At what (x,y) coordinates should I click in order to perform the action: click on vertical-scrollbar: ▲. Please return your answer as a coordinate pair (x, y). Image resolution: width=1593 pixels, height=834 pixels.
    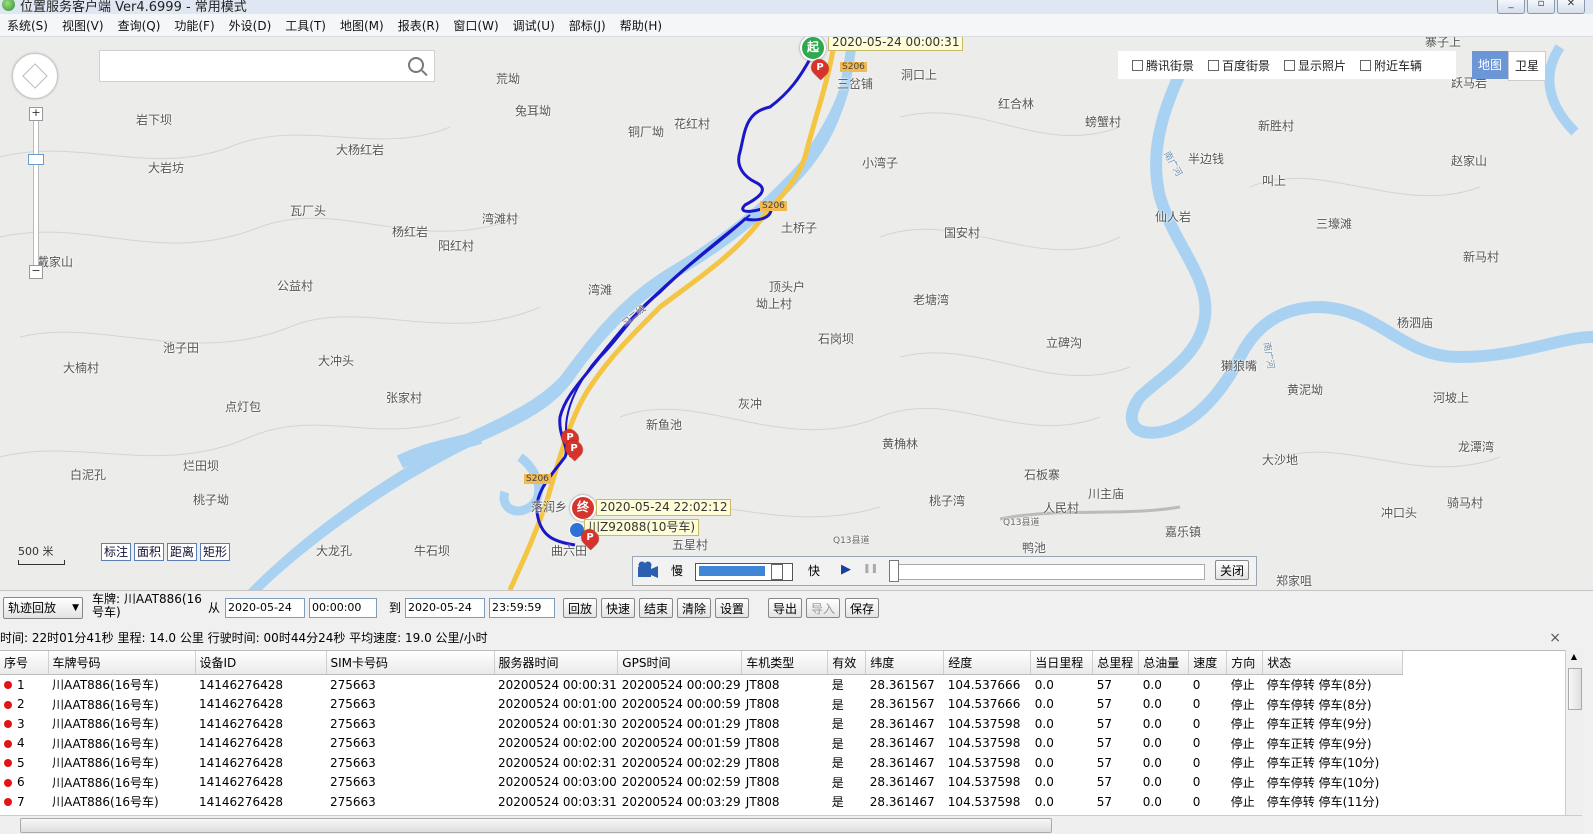
    Looking at the image, I should click on (1574, 732).